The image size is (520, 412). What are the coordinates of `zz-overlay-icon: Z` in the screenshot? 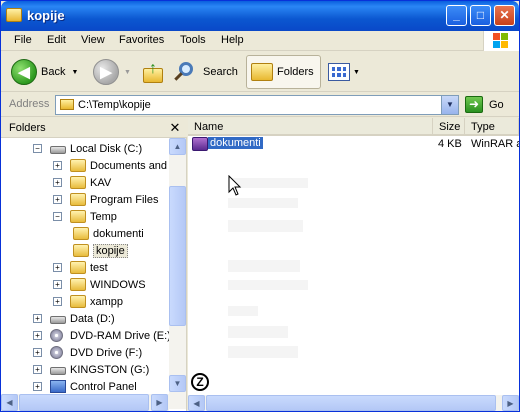 It's located at (200, 382).